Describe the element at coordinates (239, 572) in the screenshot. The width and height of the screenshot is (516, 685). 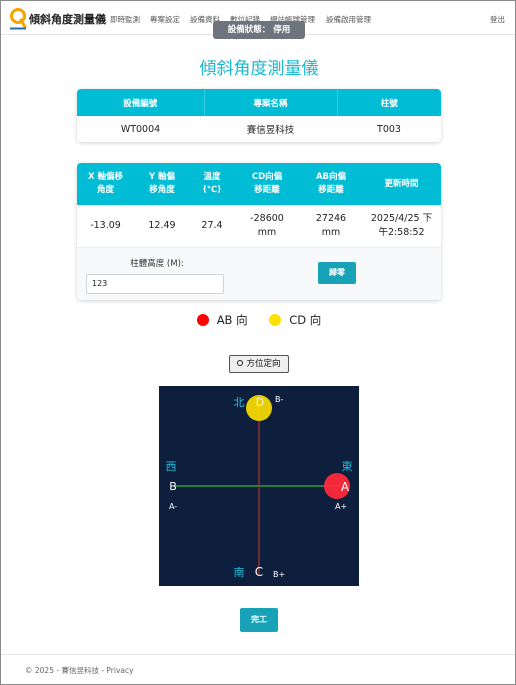
I see `compass-south-label: 南` at that location.